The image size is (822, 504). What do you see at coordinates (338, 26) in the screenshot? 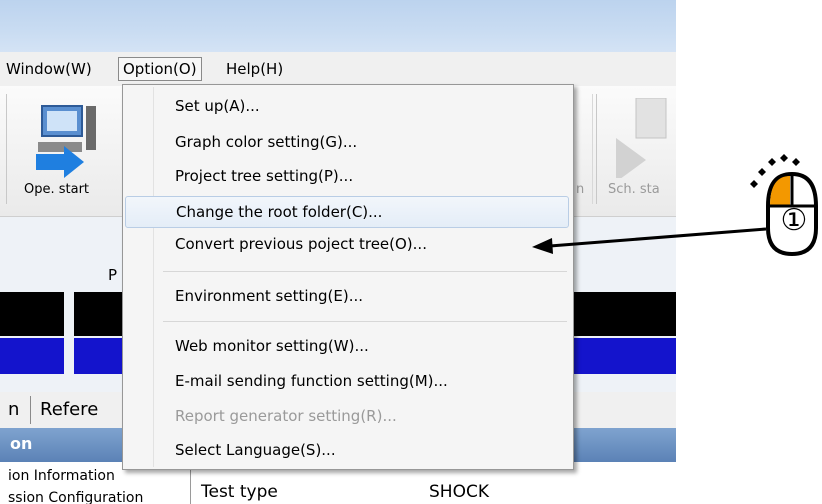
I see `title-bar` at bounding box center [338, 26].